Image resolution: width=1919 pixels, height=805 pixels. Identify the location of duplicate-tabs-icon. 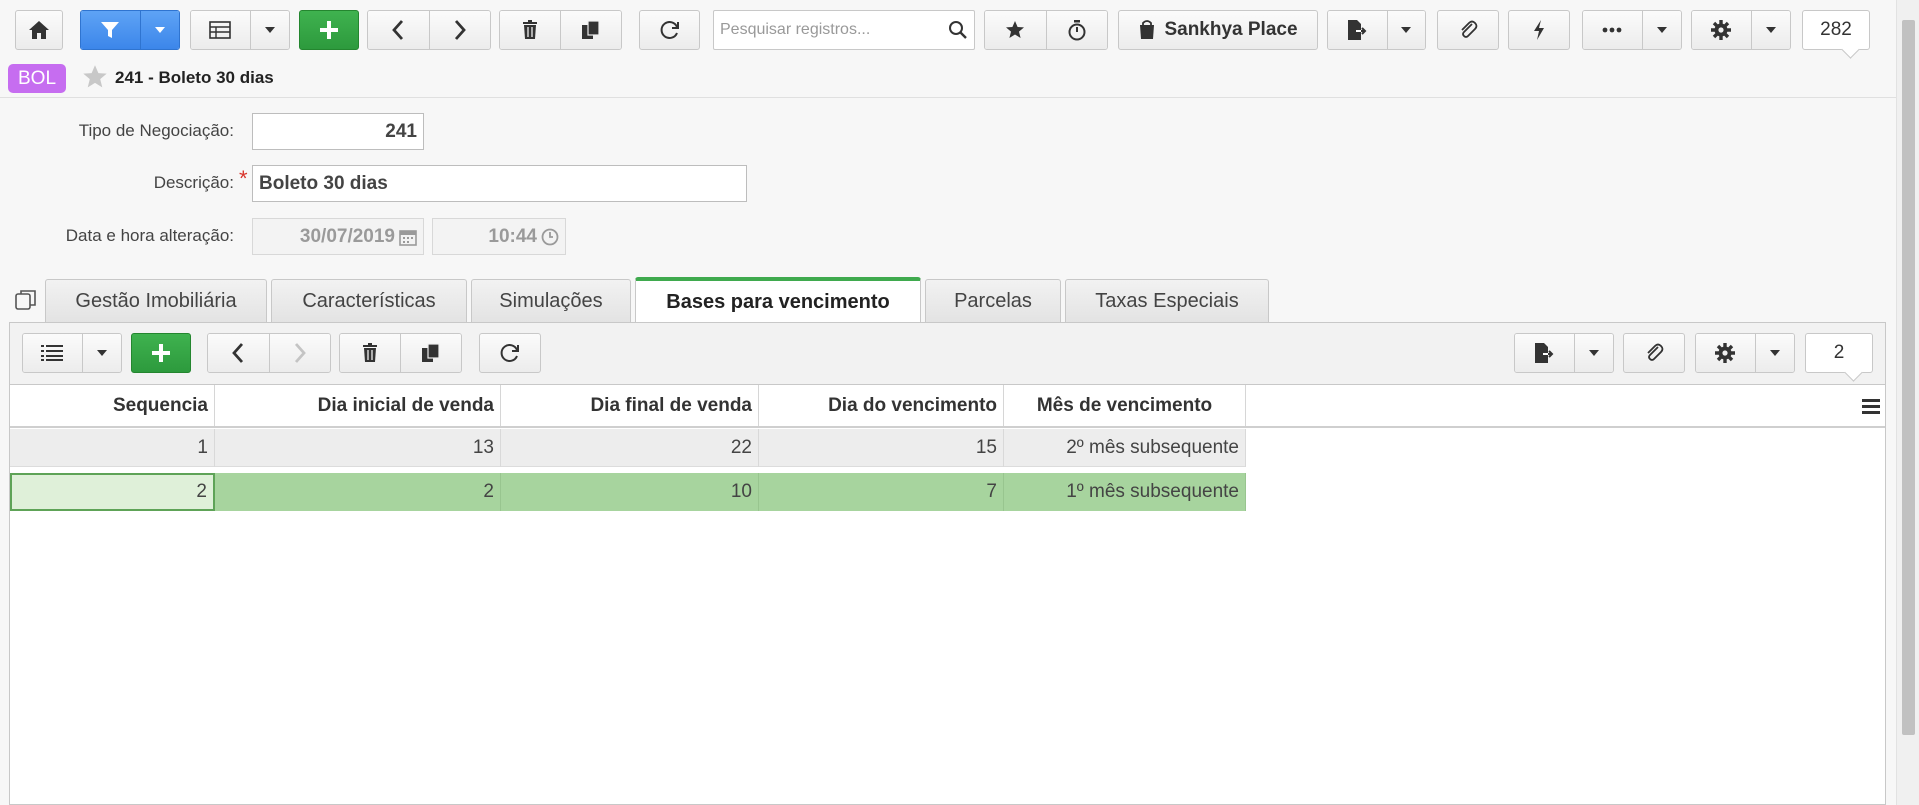
(26, 300).